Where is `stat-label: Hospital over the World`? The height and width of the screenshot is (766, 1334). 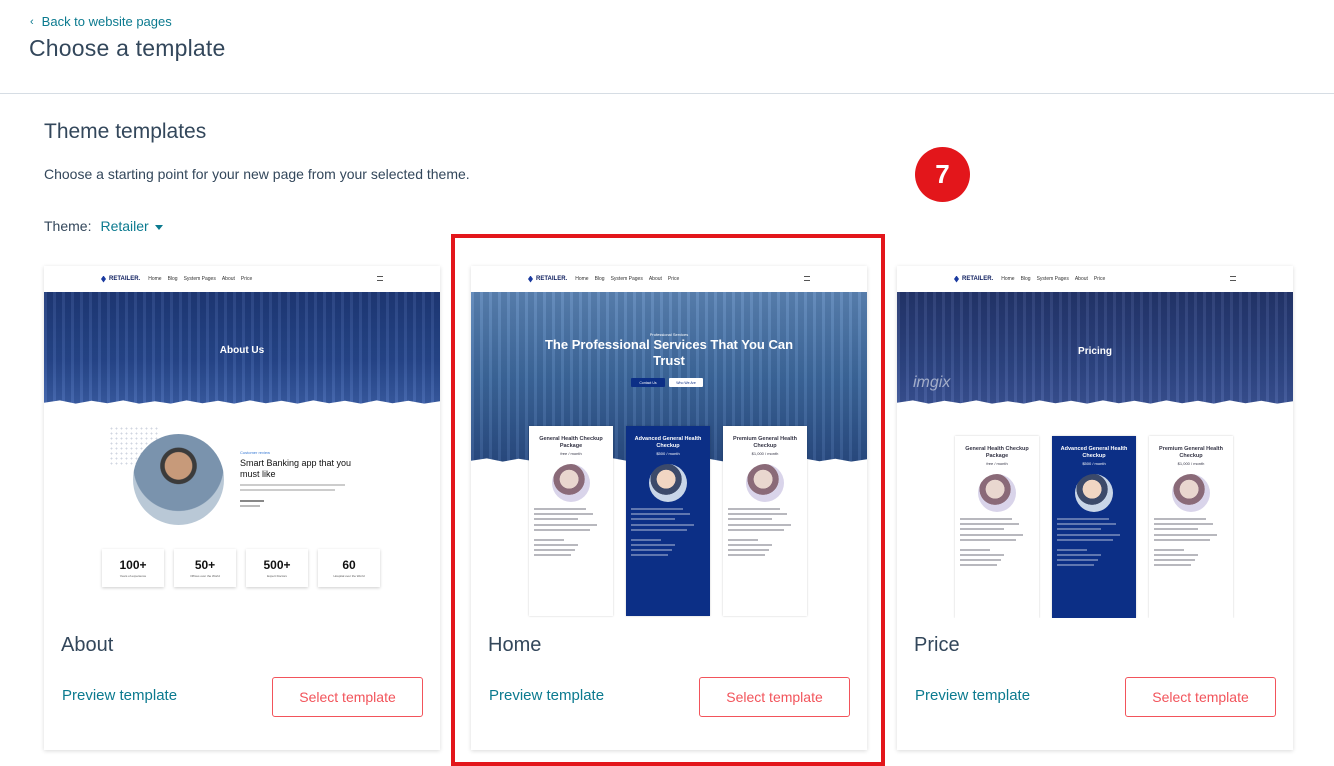 stat-label: Hospital over the World is located at coordinates (349, 576).